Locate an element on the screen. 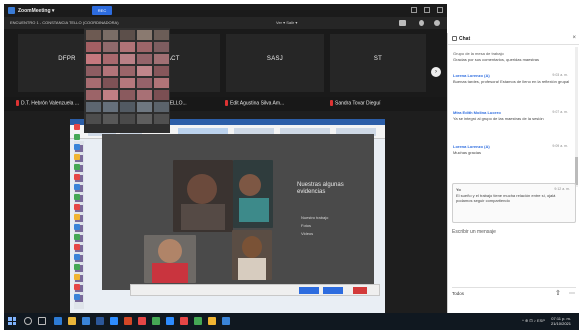  windows-start-icon is located at coordinates (12, 321).